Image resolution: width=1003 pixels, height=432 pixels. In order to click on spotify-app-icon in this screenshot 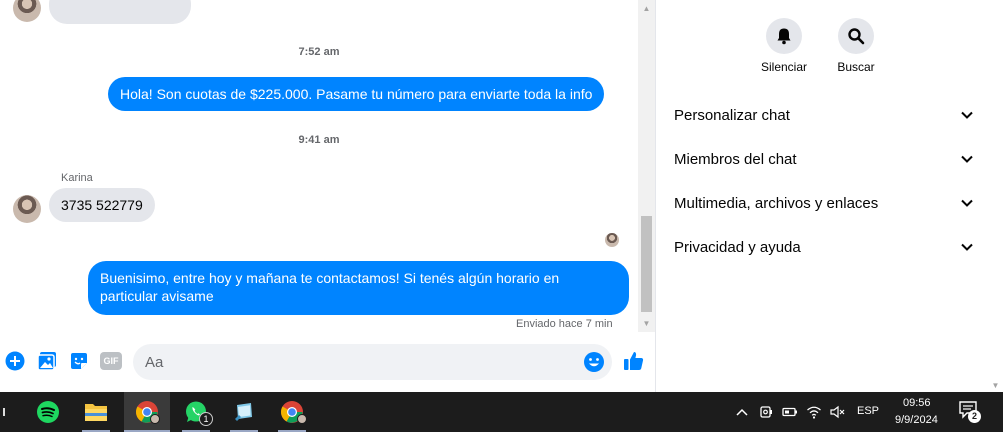, I will do `click(48, 412)`.